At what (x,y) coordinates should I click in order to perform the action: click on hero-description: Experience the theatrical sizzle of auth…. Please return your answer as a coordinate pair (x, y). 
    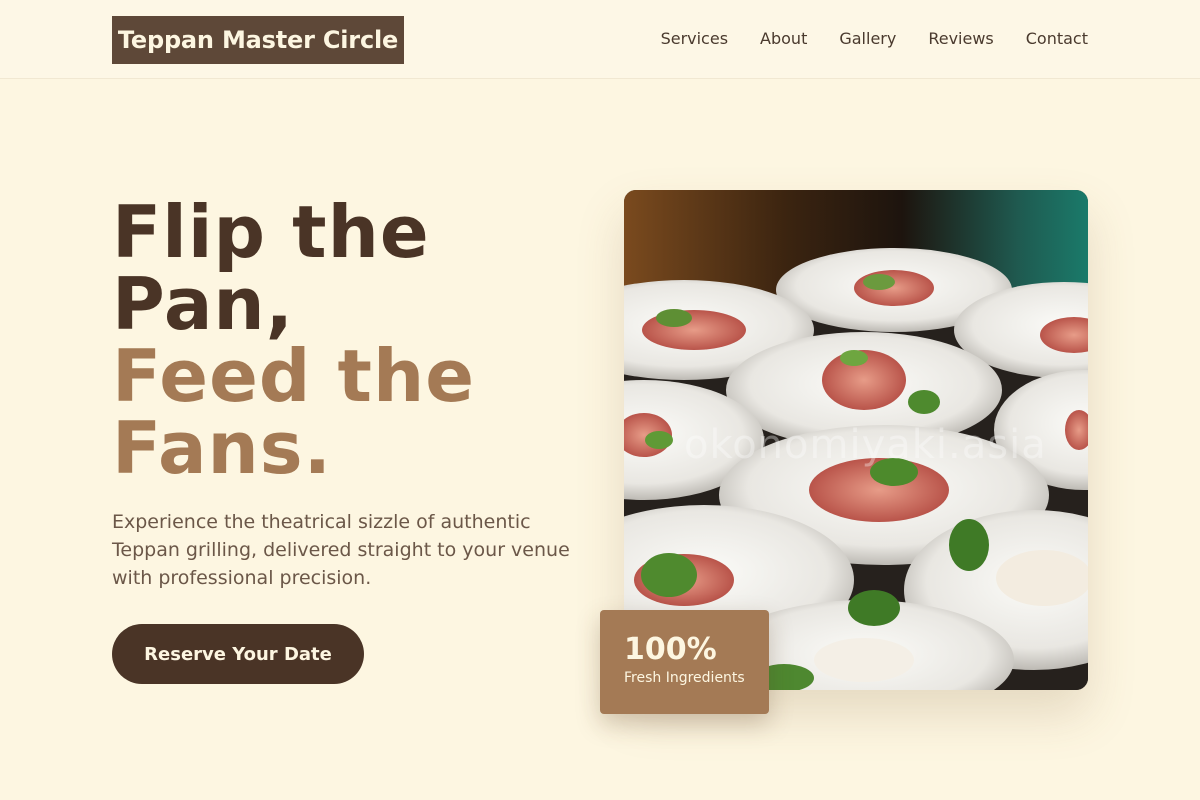
    Looking at the image, I should click on (341, 550).